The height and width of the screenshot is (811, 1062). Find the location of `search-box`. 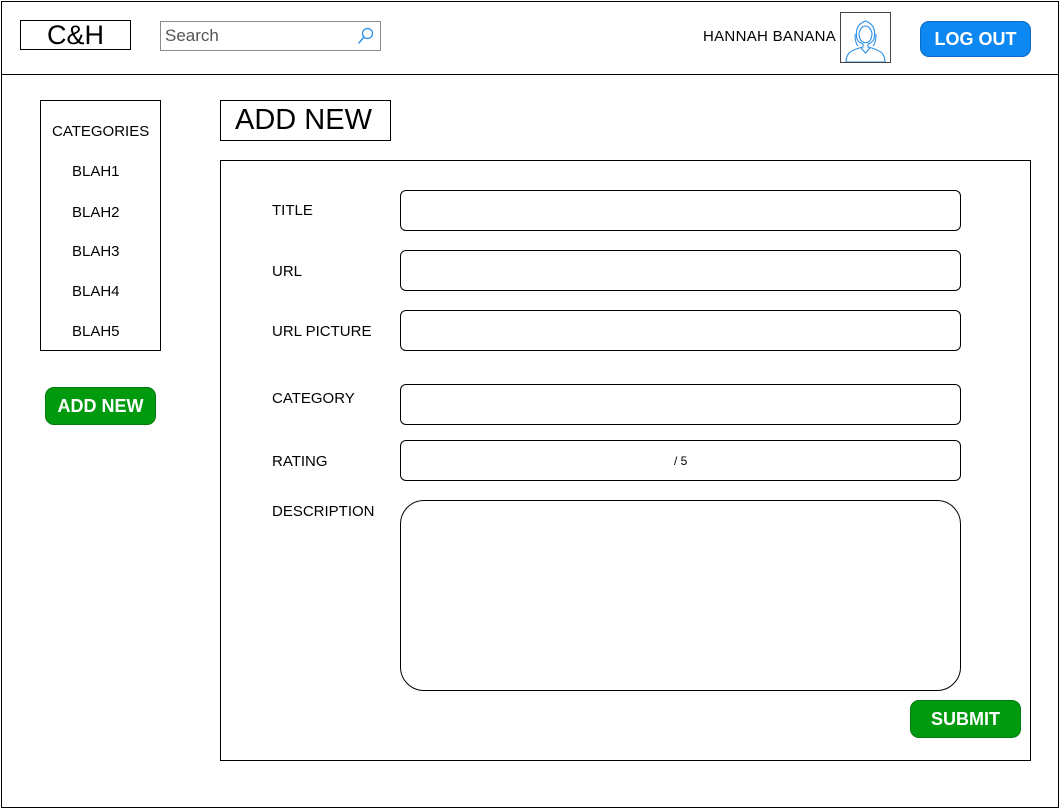

search-box is located at coordinates (270, 36).